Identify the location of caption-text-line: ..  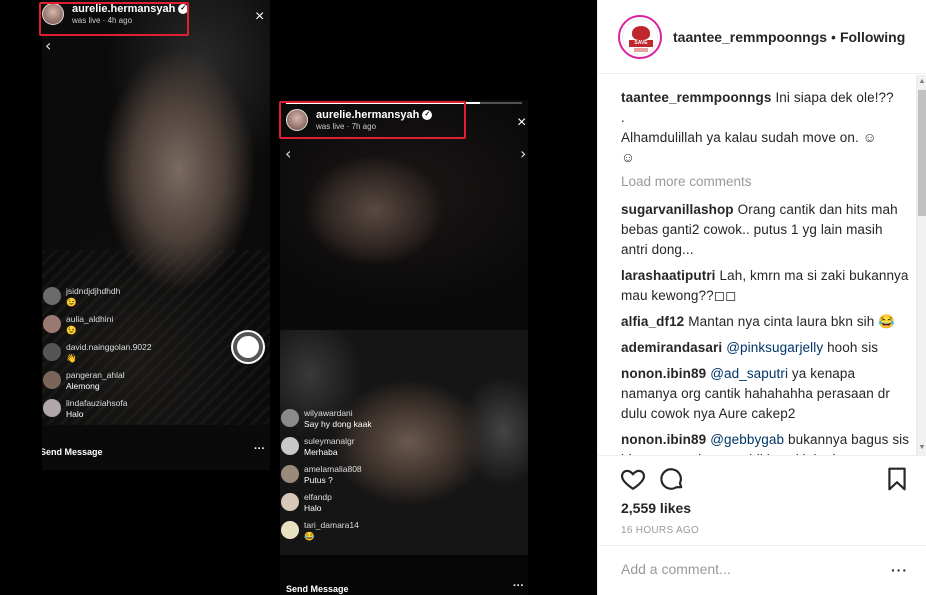
(623, 117).